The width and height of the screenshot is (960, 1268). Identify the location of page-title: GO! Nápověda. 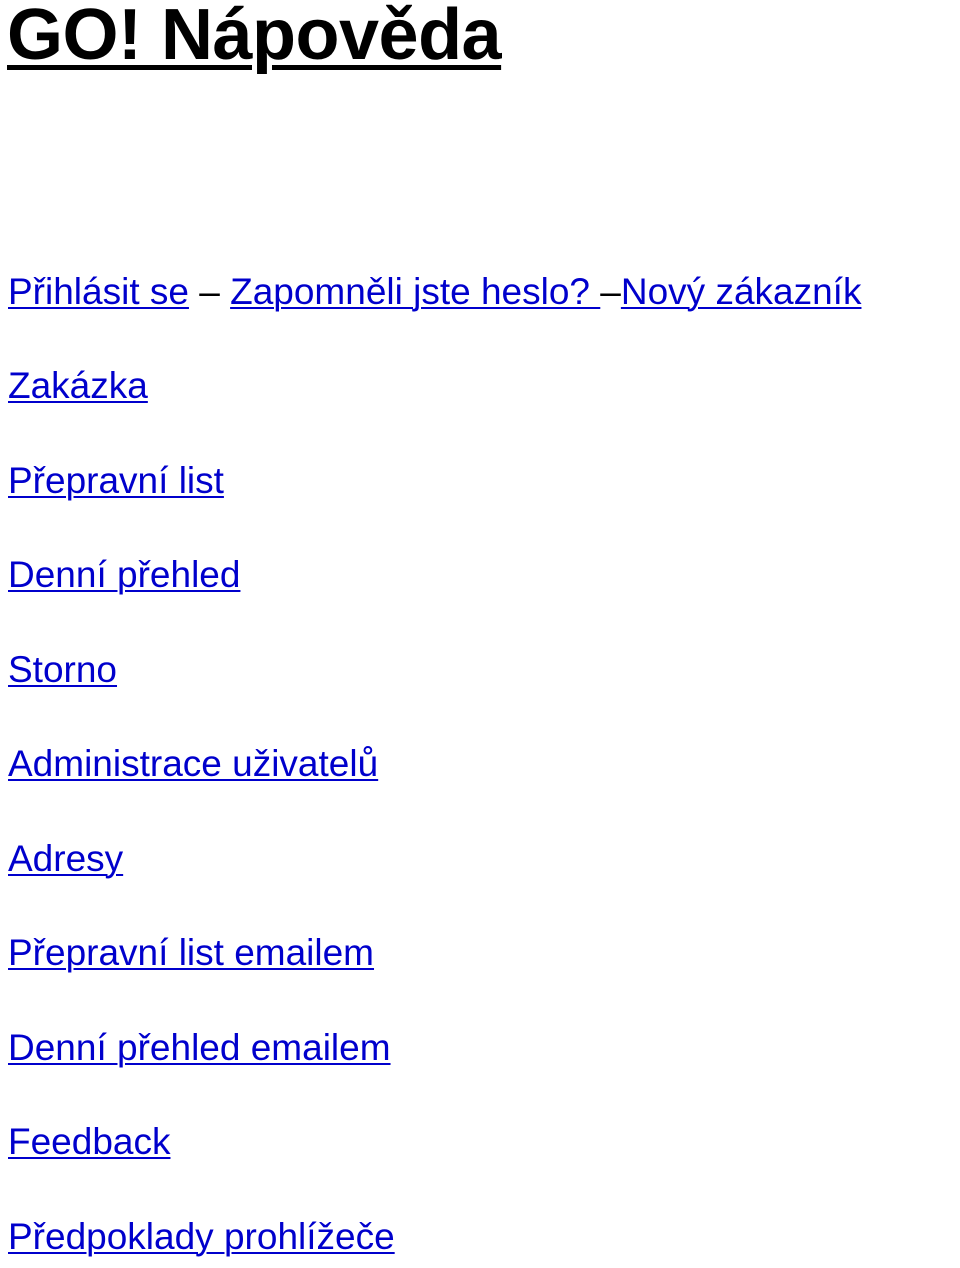
(254, 37).